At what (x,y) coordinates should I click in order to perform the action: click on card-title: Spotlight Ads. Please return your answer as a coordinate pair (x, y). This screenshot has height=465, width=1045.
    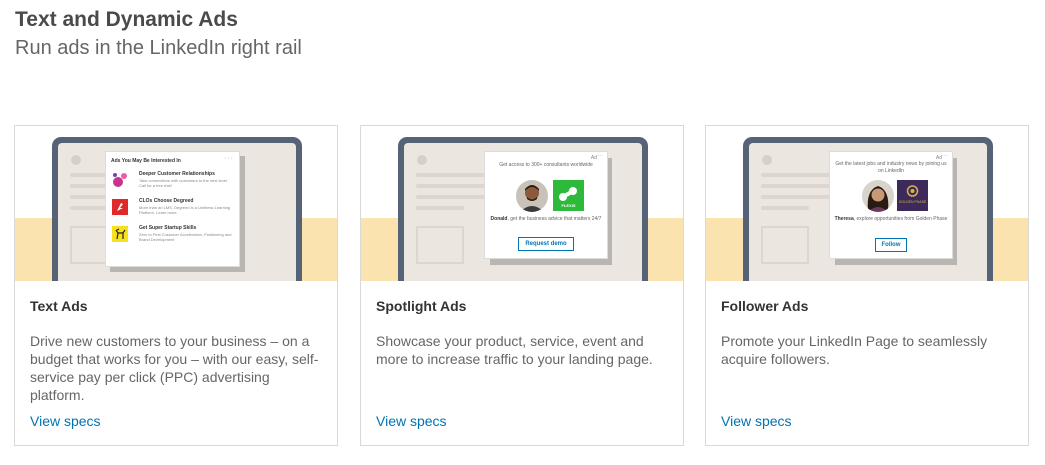
    Looking at the image, I should click on (421, 306).